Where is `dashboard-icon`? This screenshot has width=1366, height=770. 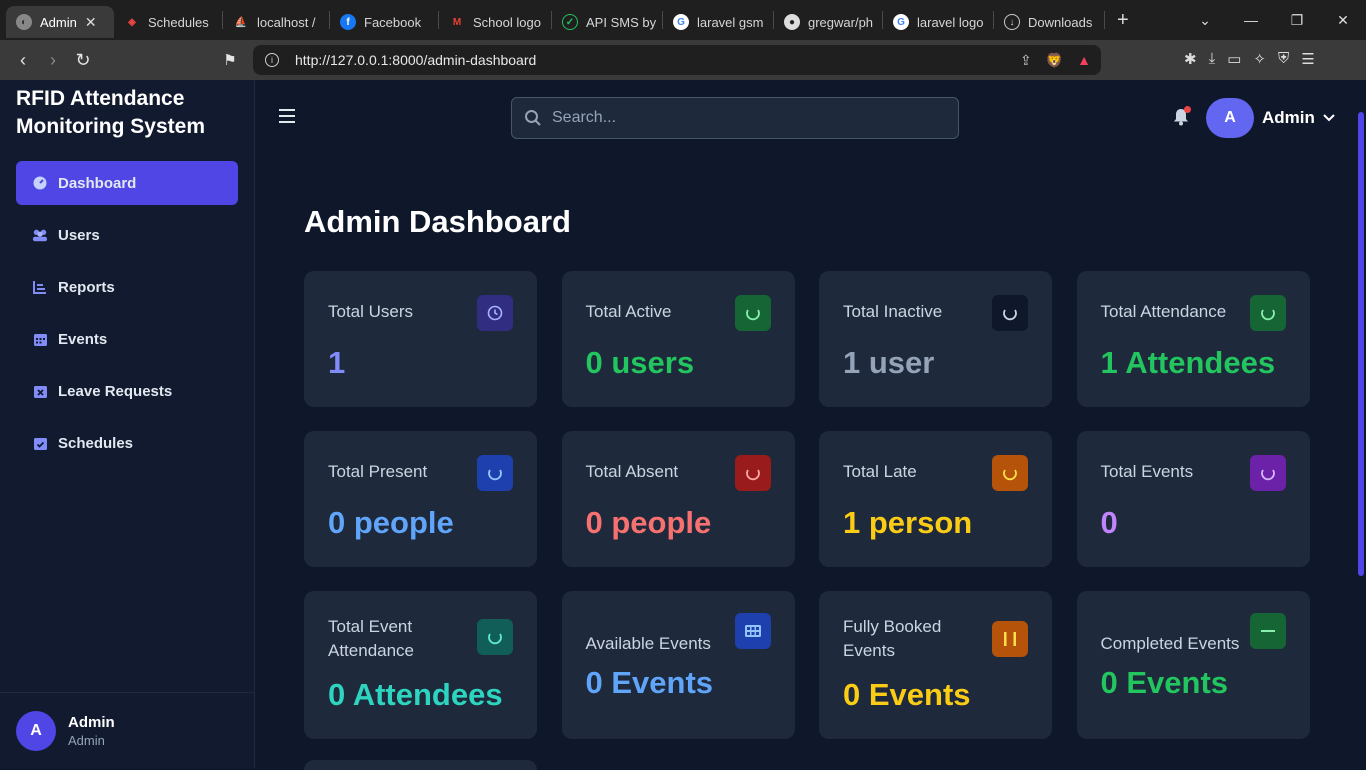
dashboard-icon is located at coordinates (40, 183).